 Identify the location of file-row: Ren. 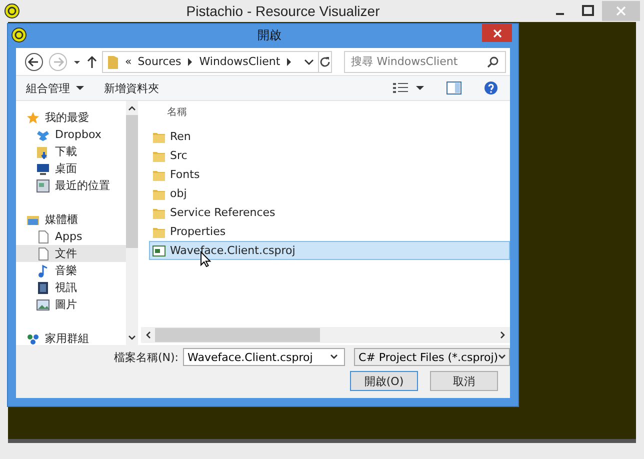
(329, 136).